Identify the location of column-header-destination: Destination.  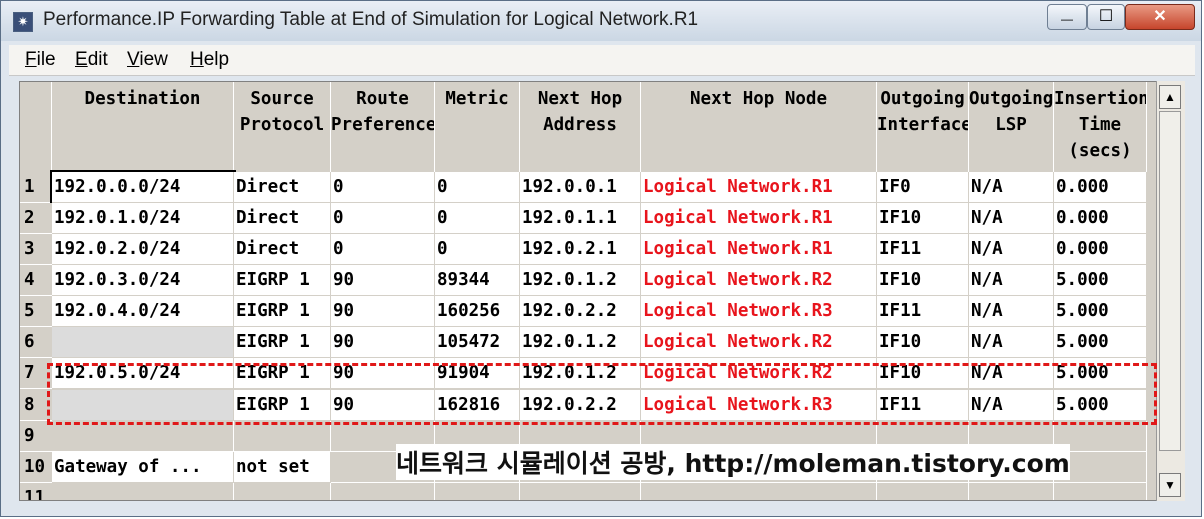
(143, 127).